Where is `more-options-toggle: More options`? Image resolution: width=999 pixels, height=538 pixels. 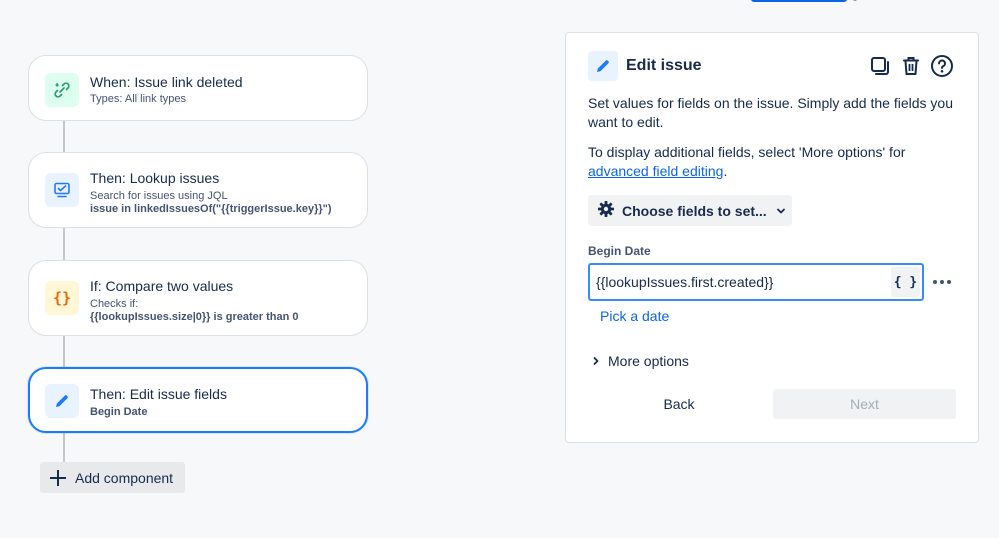
more-options-toggle: More options is located at coordinates (640, 361).